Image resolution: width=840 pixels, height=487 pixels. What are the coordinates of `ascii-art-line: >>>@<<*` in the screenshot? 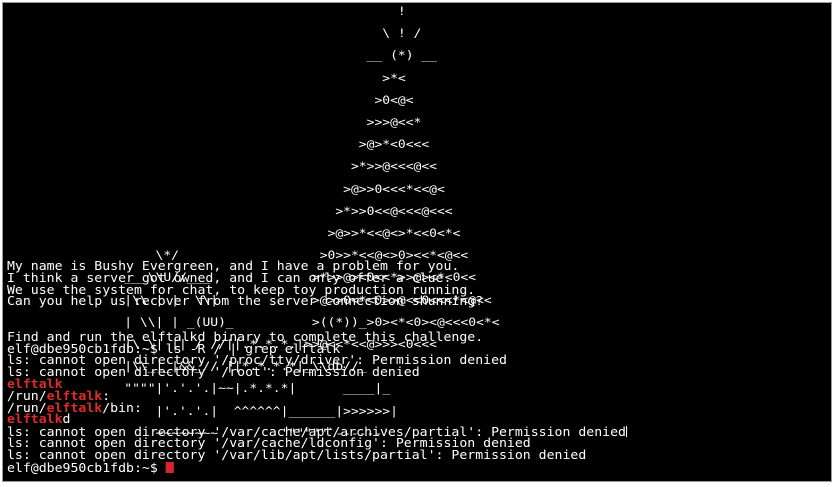 It's located at (214, 122).